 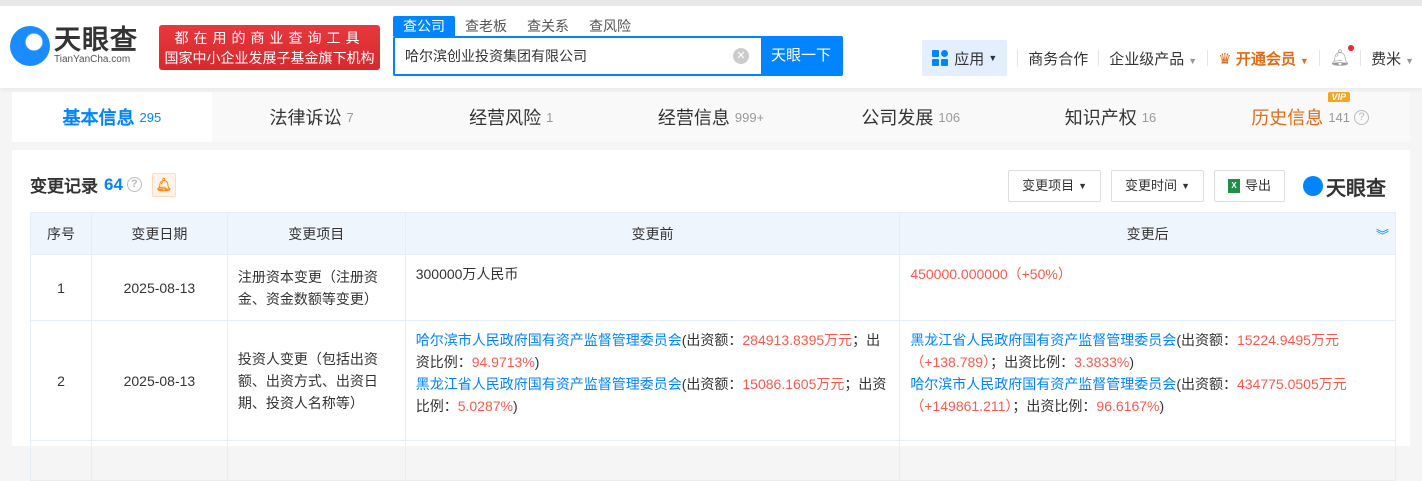 I want to click on bell-icon: 🔔︎, so click(x=1342, y=56).